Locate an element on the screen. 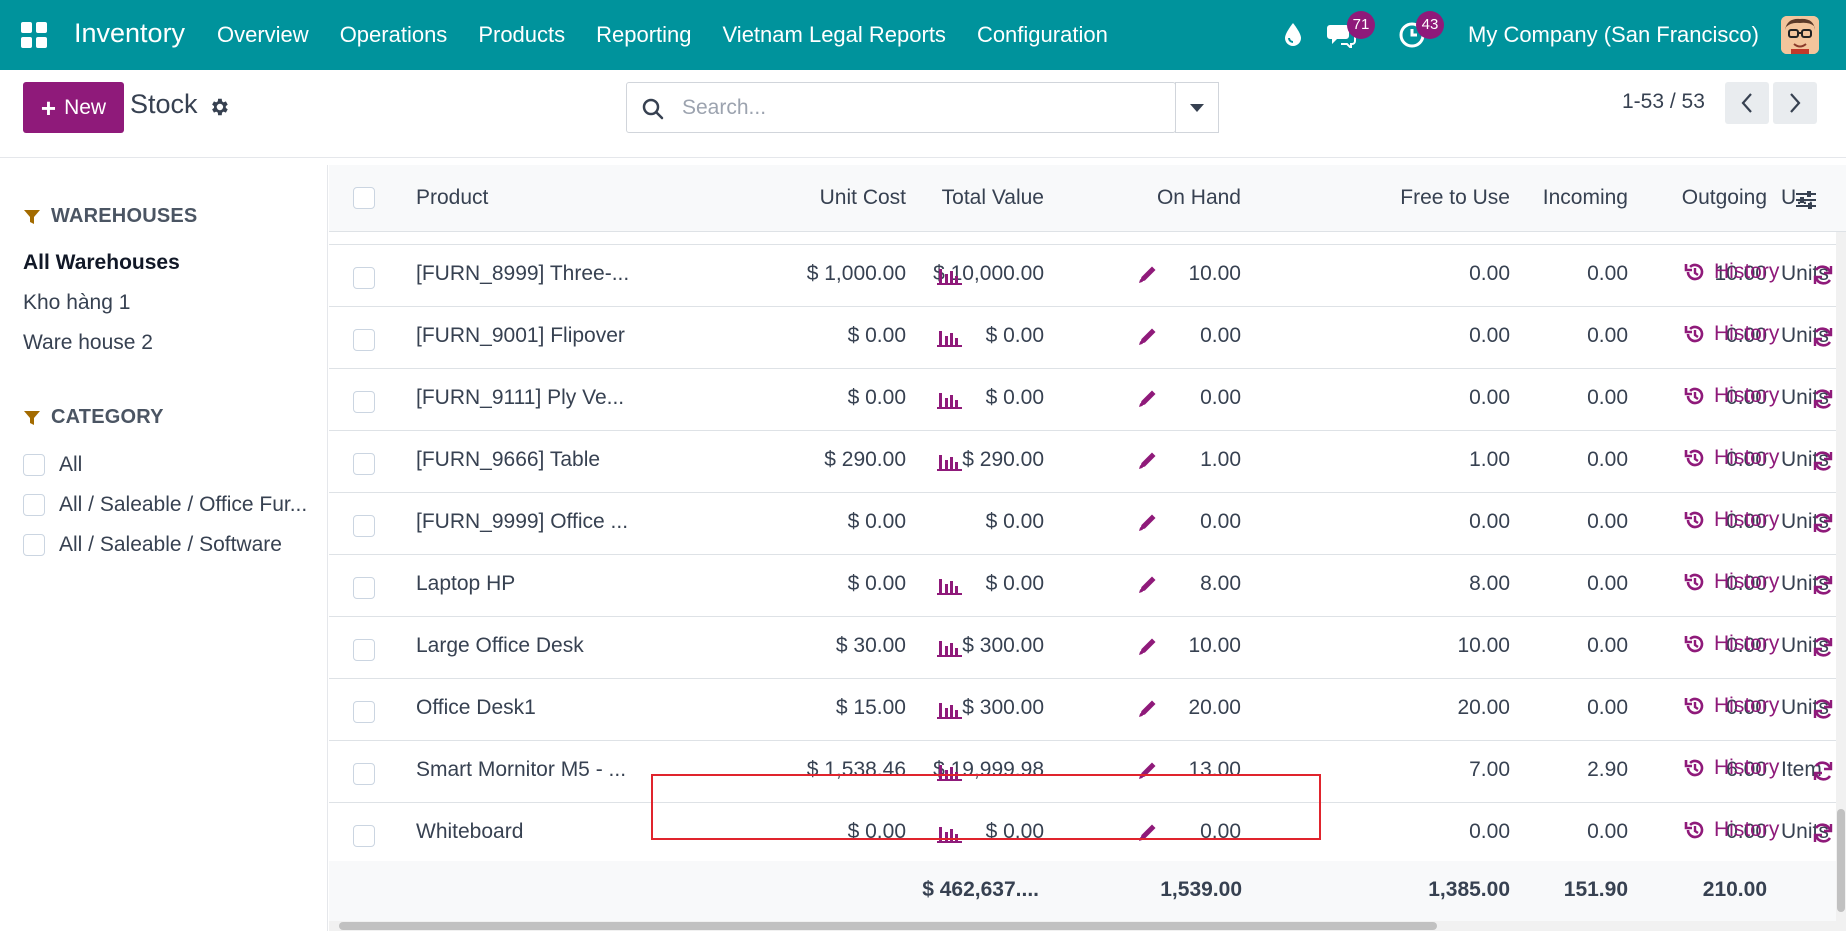  gear-icon is located at coordinates (219, 107).